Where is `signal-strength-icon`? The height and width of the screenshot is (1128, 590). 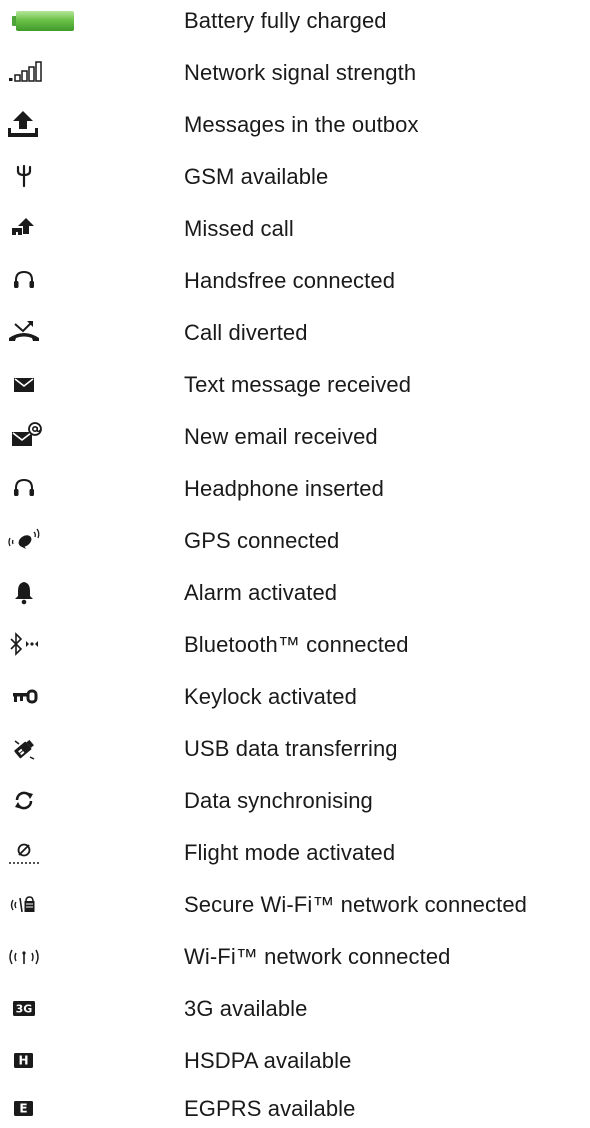
signal-strength-icon is located at coordinates (41, 72).